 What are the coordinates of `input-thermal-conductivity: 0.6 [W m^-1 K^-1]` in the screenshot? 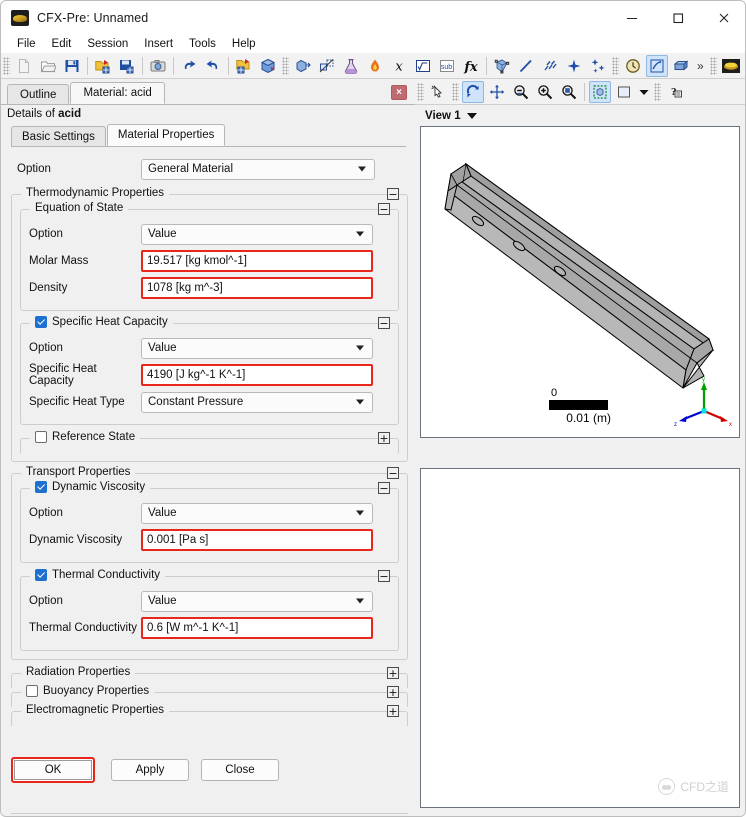 It's located at (257, 628).